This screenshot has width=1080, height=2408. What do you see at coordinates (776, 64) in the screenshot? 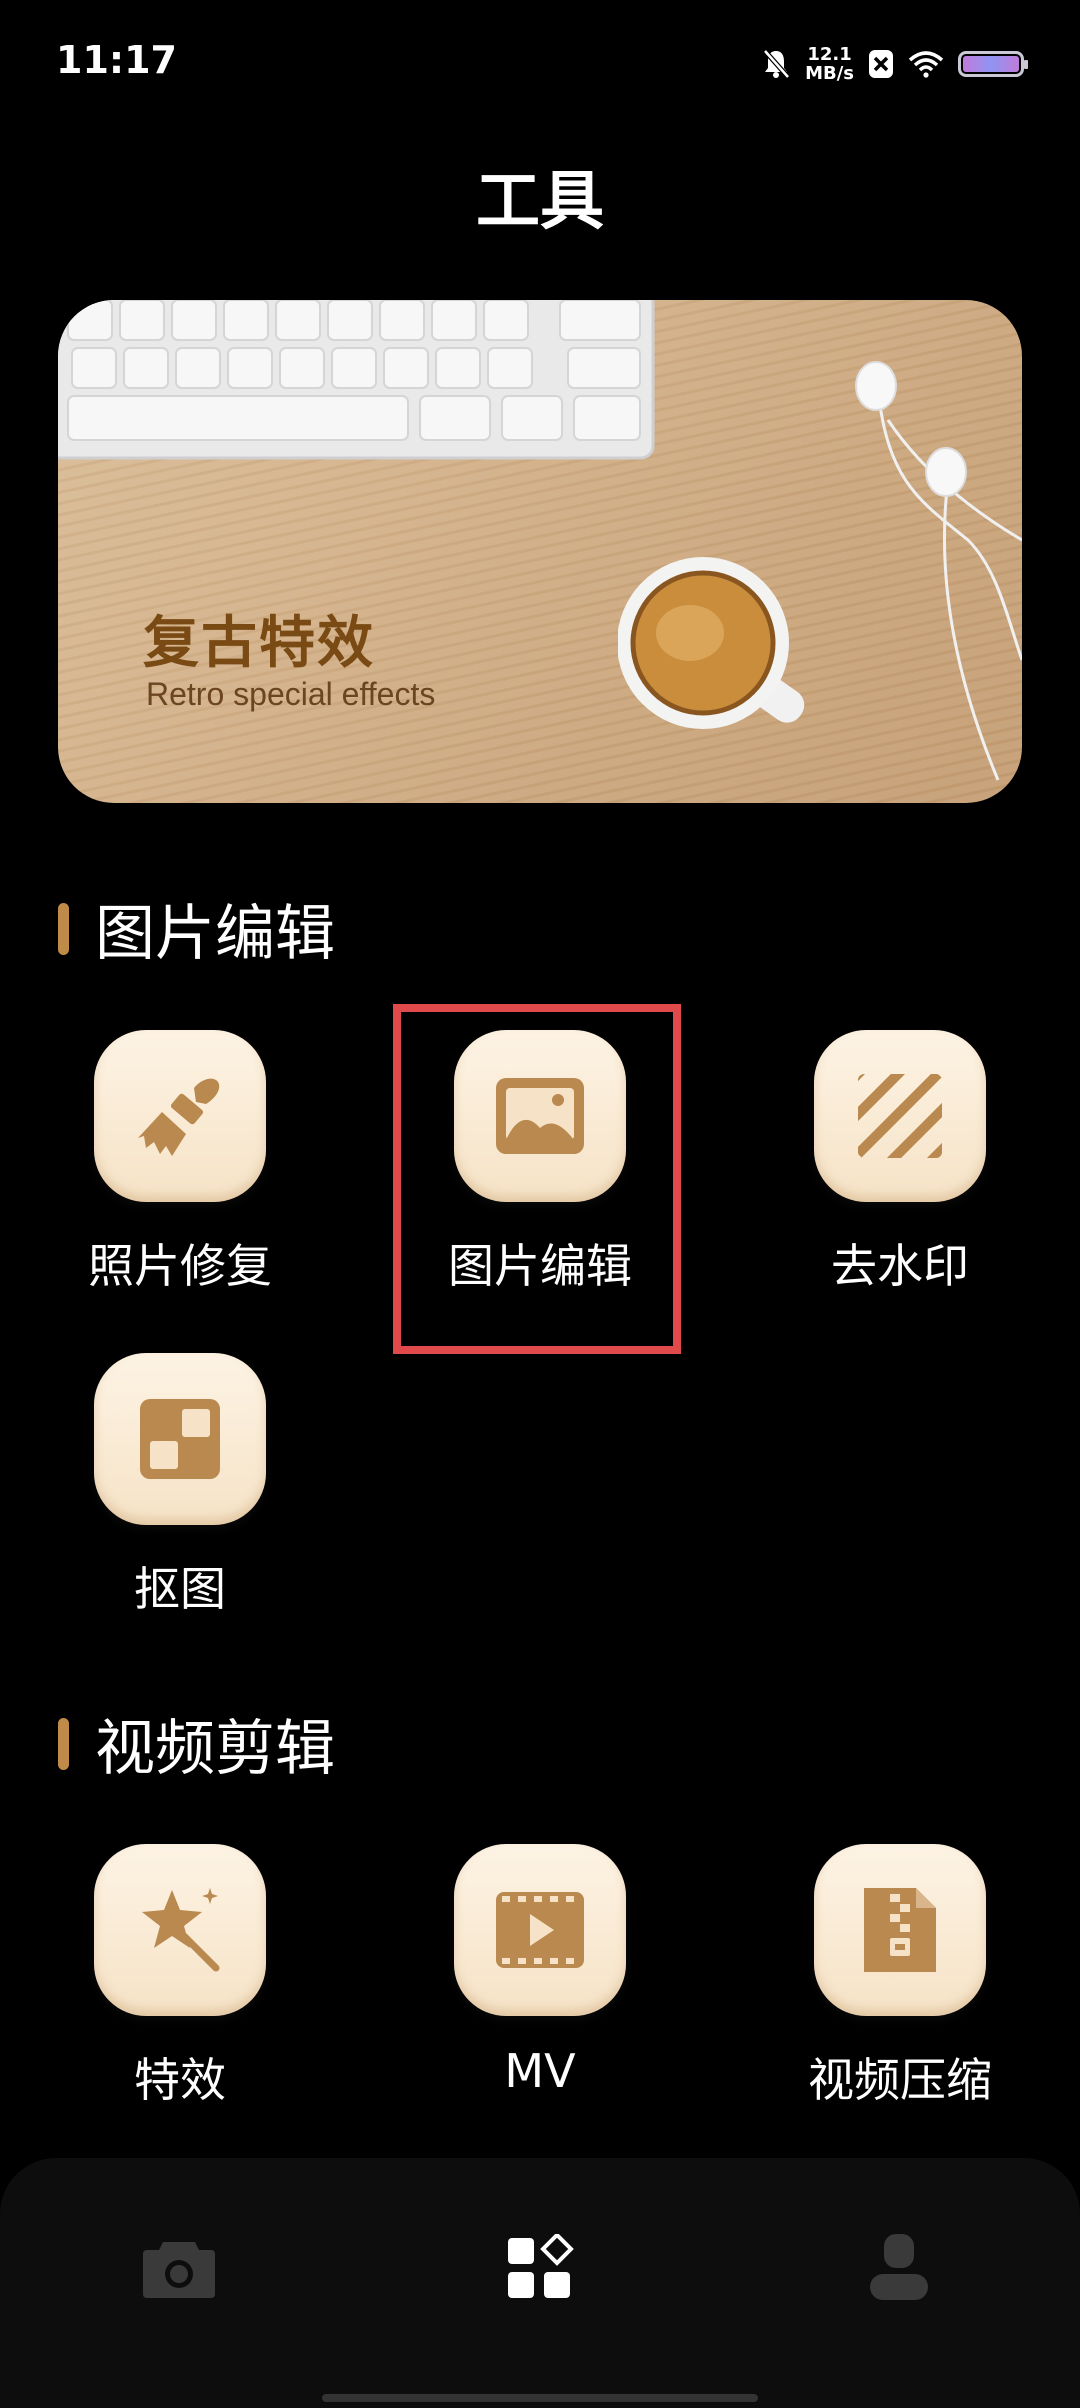
I see `mute-bell-icon` at bounding box center [776, 64].